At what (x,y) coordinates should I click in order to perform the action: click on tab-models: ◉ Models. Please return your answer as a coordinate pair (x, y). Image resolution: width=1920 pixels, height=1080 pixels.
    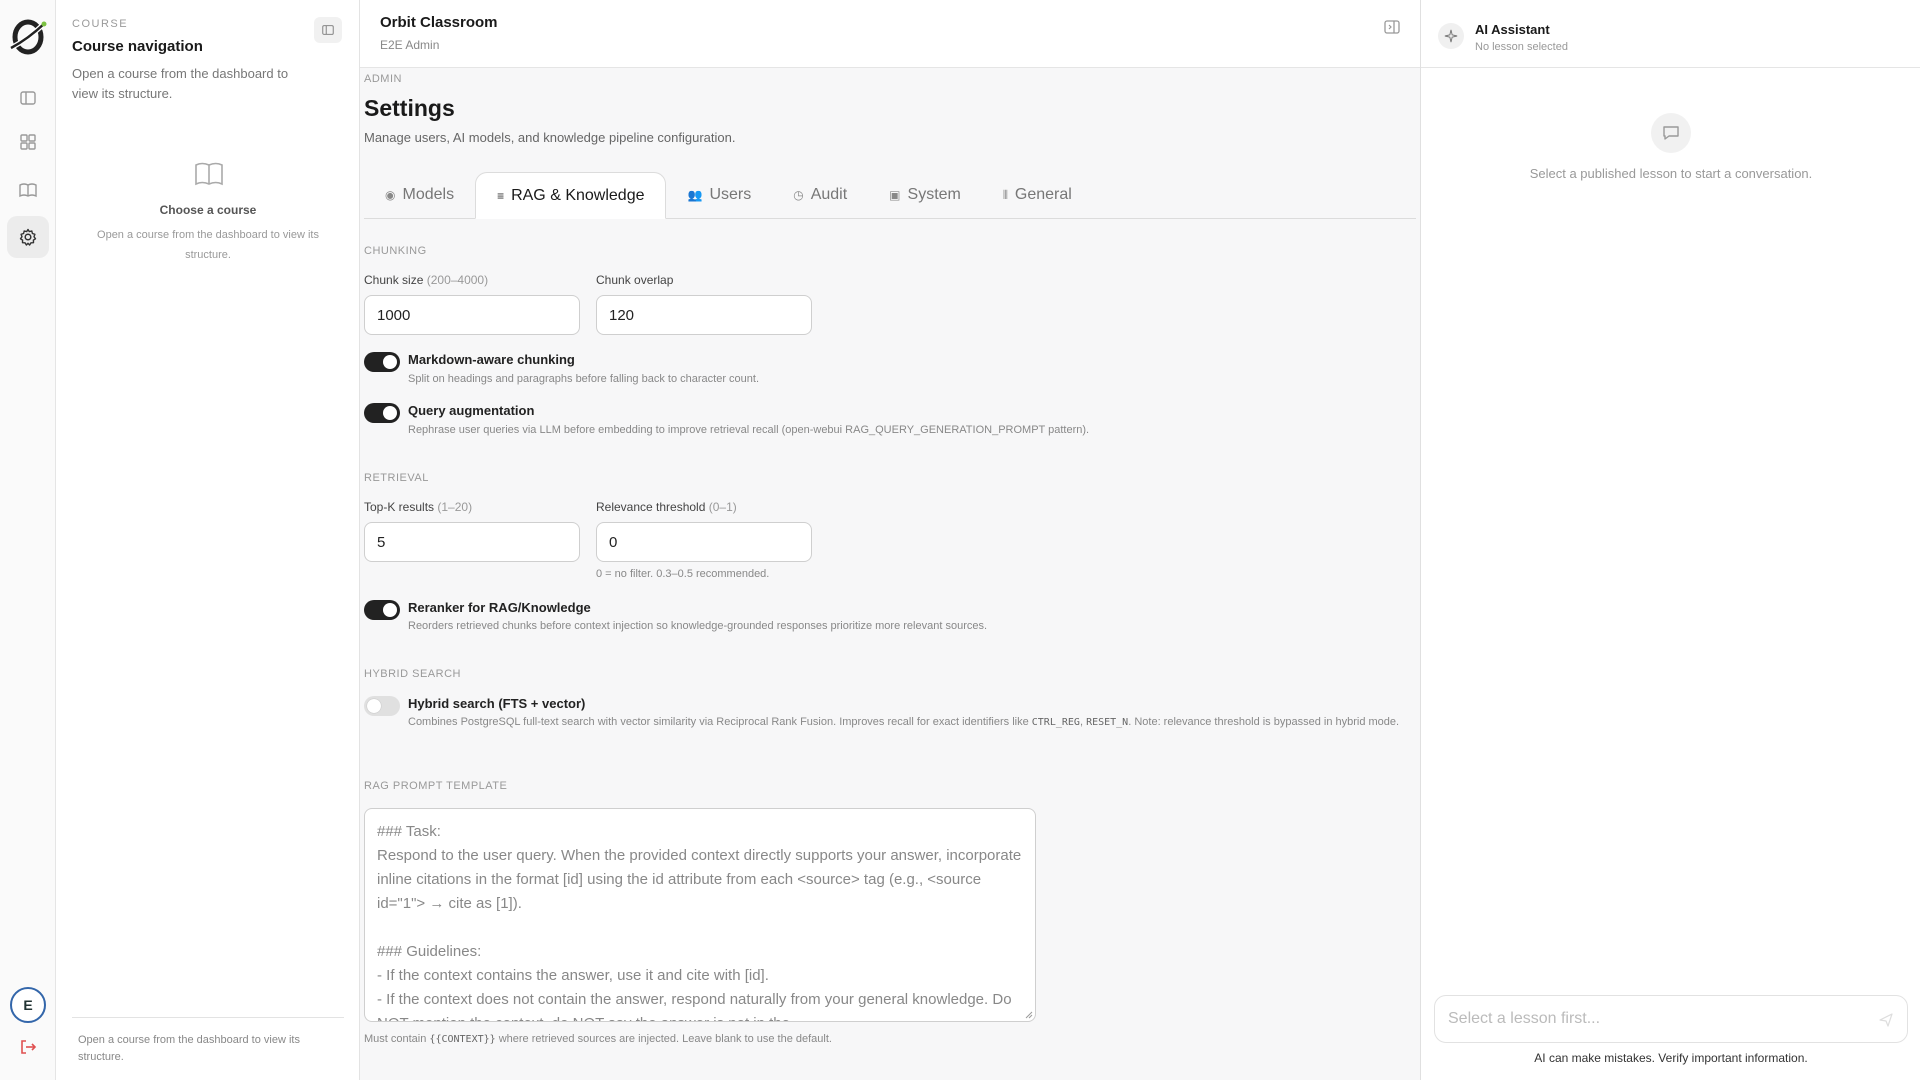
    Looking at the image, I should click on (419, 195).